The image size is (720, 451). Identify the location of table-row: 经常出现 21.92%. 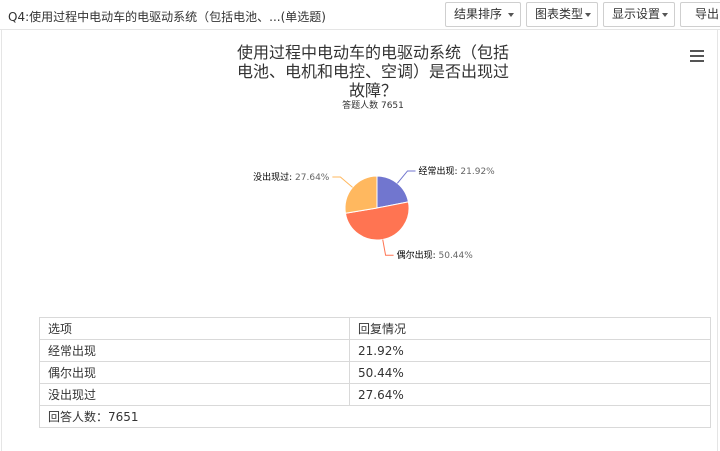
(375, 350).